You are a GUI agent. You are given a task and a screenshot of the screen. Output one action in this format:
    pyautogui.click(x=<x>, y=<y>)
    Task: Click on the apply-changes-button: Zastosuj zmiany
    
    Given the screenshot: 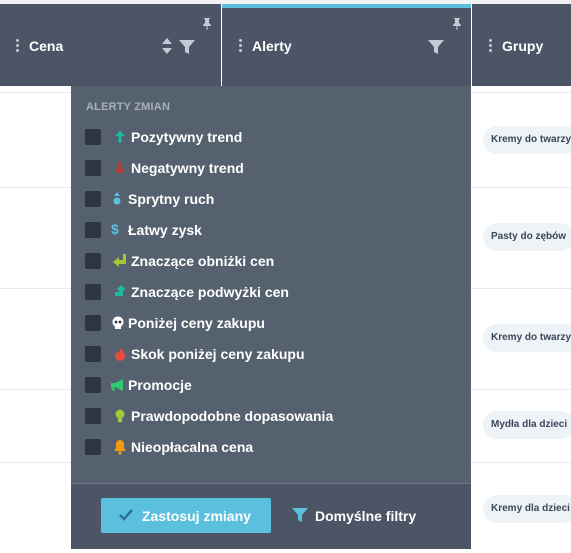 What is the action you would take?
    pyautogui.click(x=186, y=515)
    